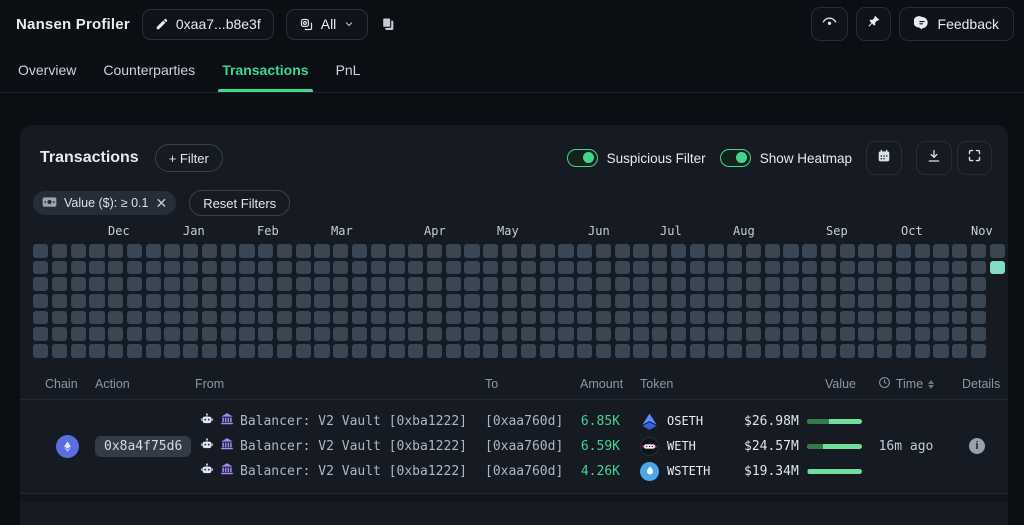 The width and height of the screenshot is (1024, 525). What do you see at coordinates (143, 446) in the screenshot?
I see `action-signature-chip: 0x8a4f75d6` at bounding box center [143, 446].